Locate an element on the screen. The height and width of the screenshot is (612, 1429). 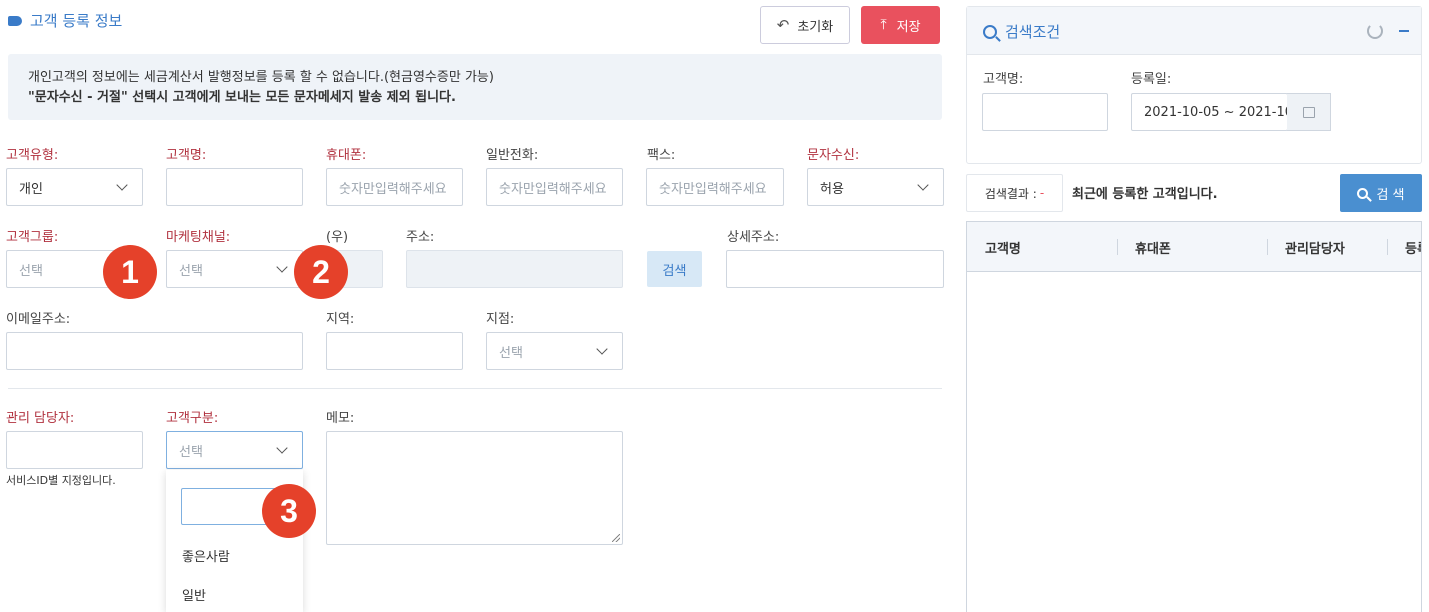
branch-value: 선택 is located at coordinates (511, 353).